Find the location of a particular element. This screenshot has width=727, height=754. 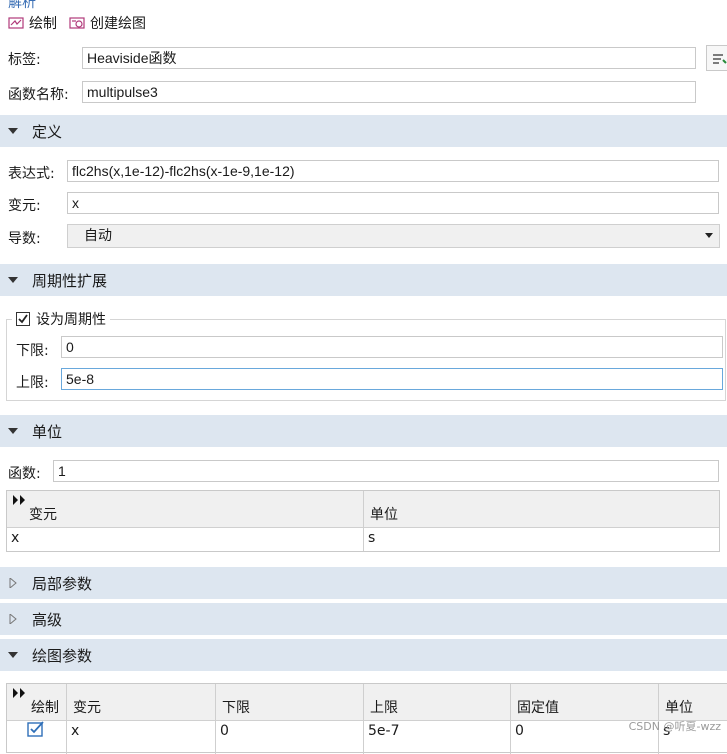

plot-label: 绘制 is located at coordinates (43, 24).